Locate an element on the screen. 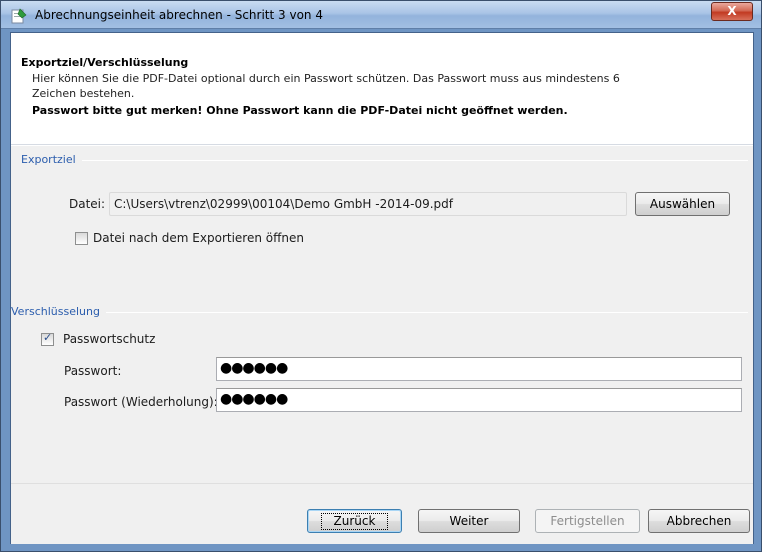 This screenshot has width=762, height=552. back-button-label: Zurück is located at coordinates (354, 521).